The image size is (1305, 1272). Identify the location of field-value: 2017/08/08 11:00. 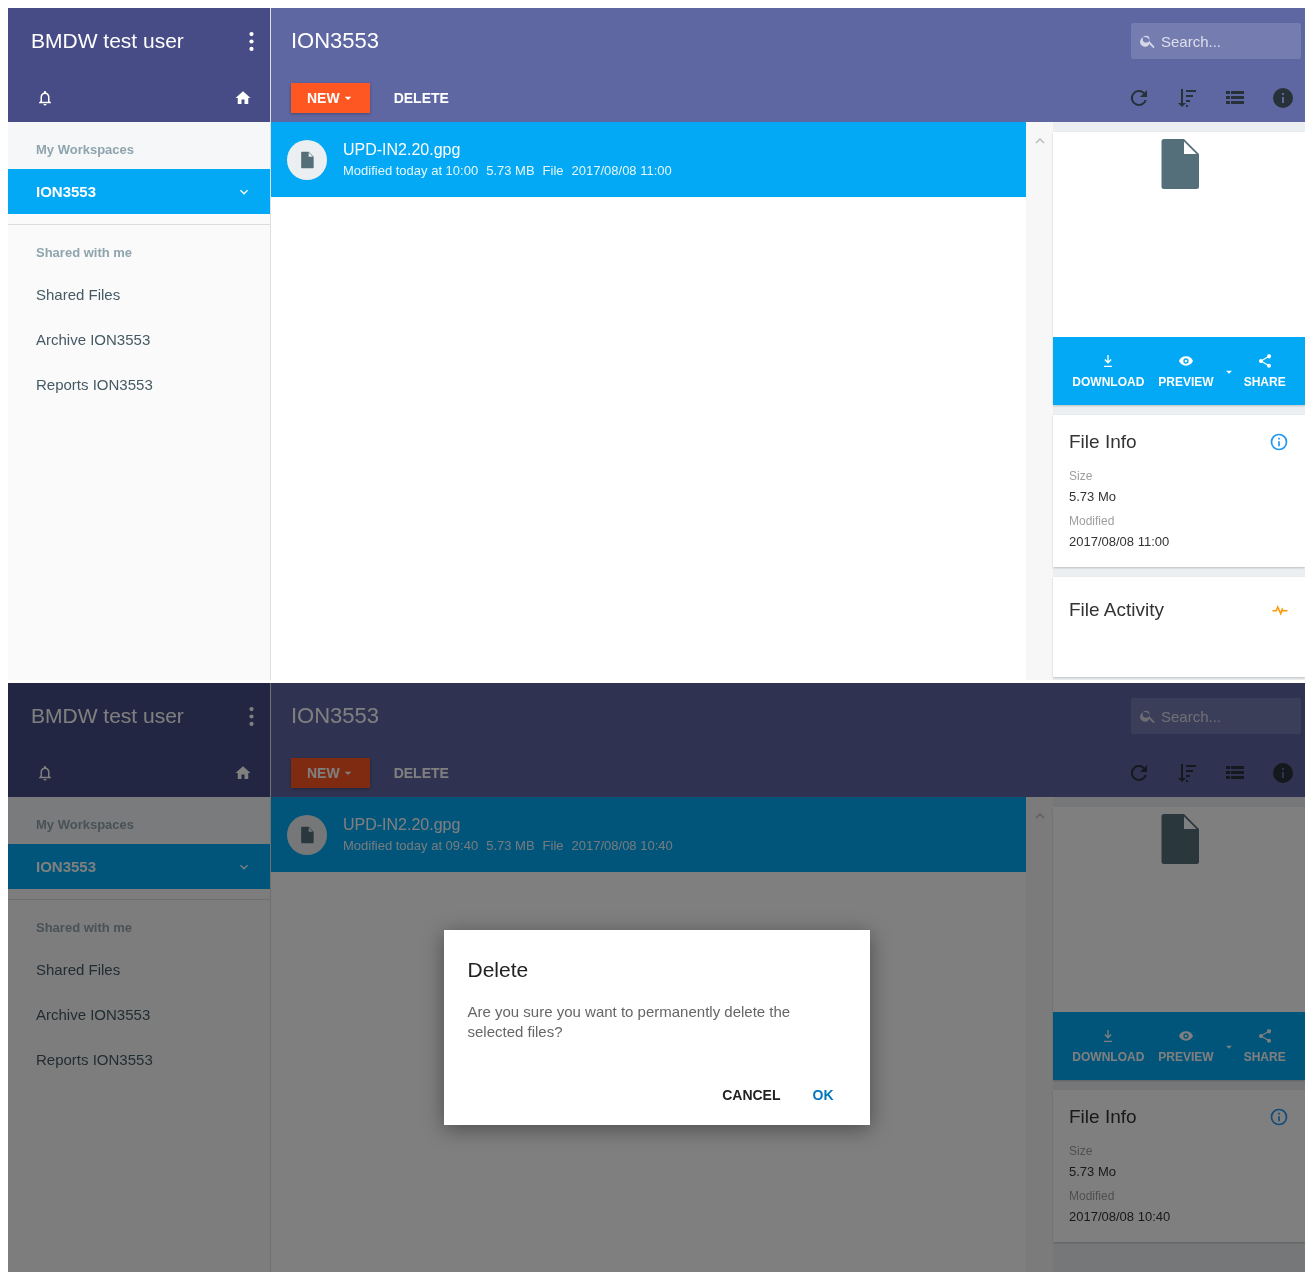
(1120, 541).